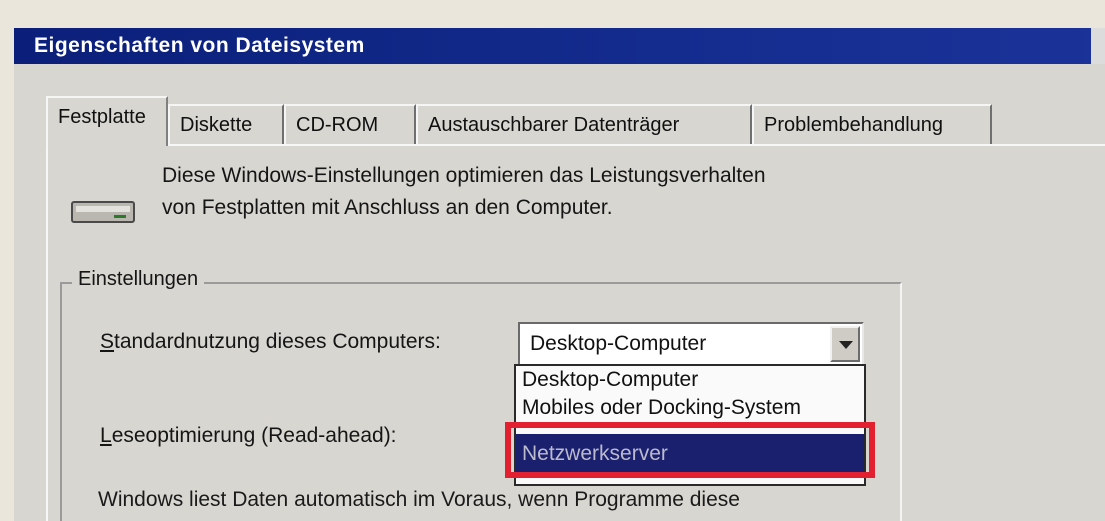 The image size is (1105, 521). I want to click on tab-label: Austauschbarer Datenträger, so click(554, 125).